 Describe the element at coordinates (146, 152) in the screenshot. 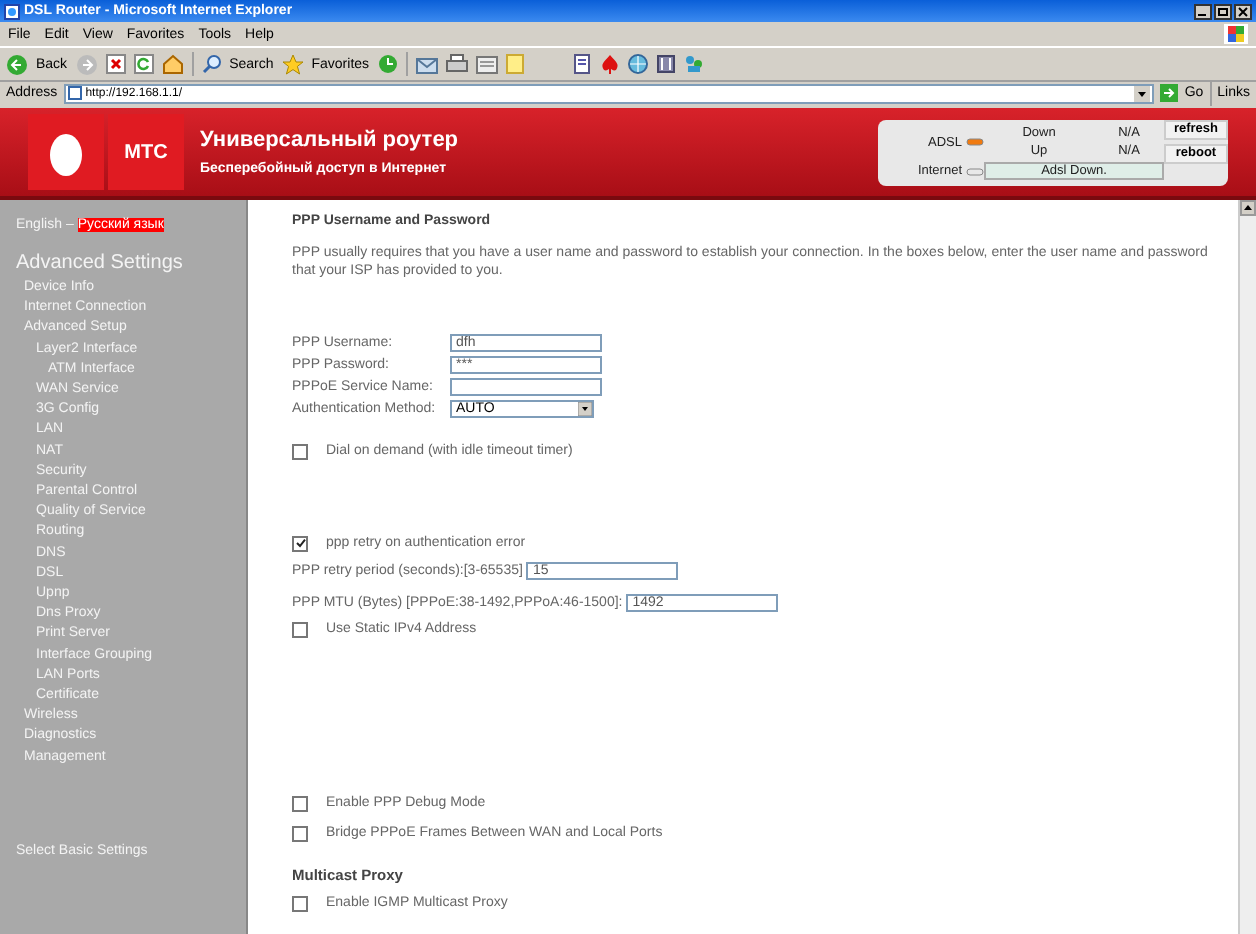

I see `brand-logo: МТС` at that location.